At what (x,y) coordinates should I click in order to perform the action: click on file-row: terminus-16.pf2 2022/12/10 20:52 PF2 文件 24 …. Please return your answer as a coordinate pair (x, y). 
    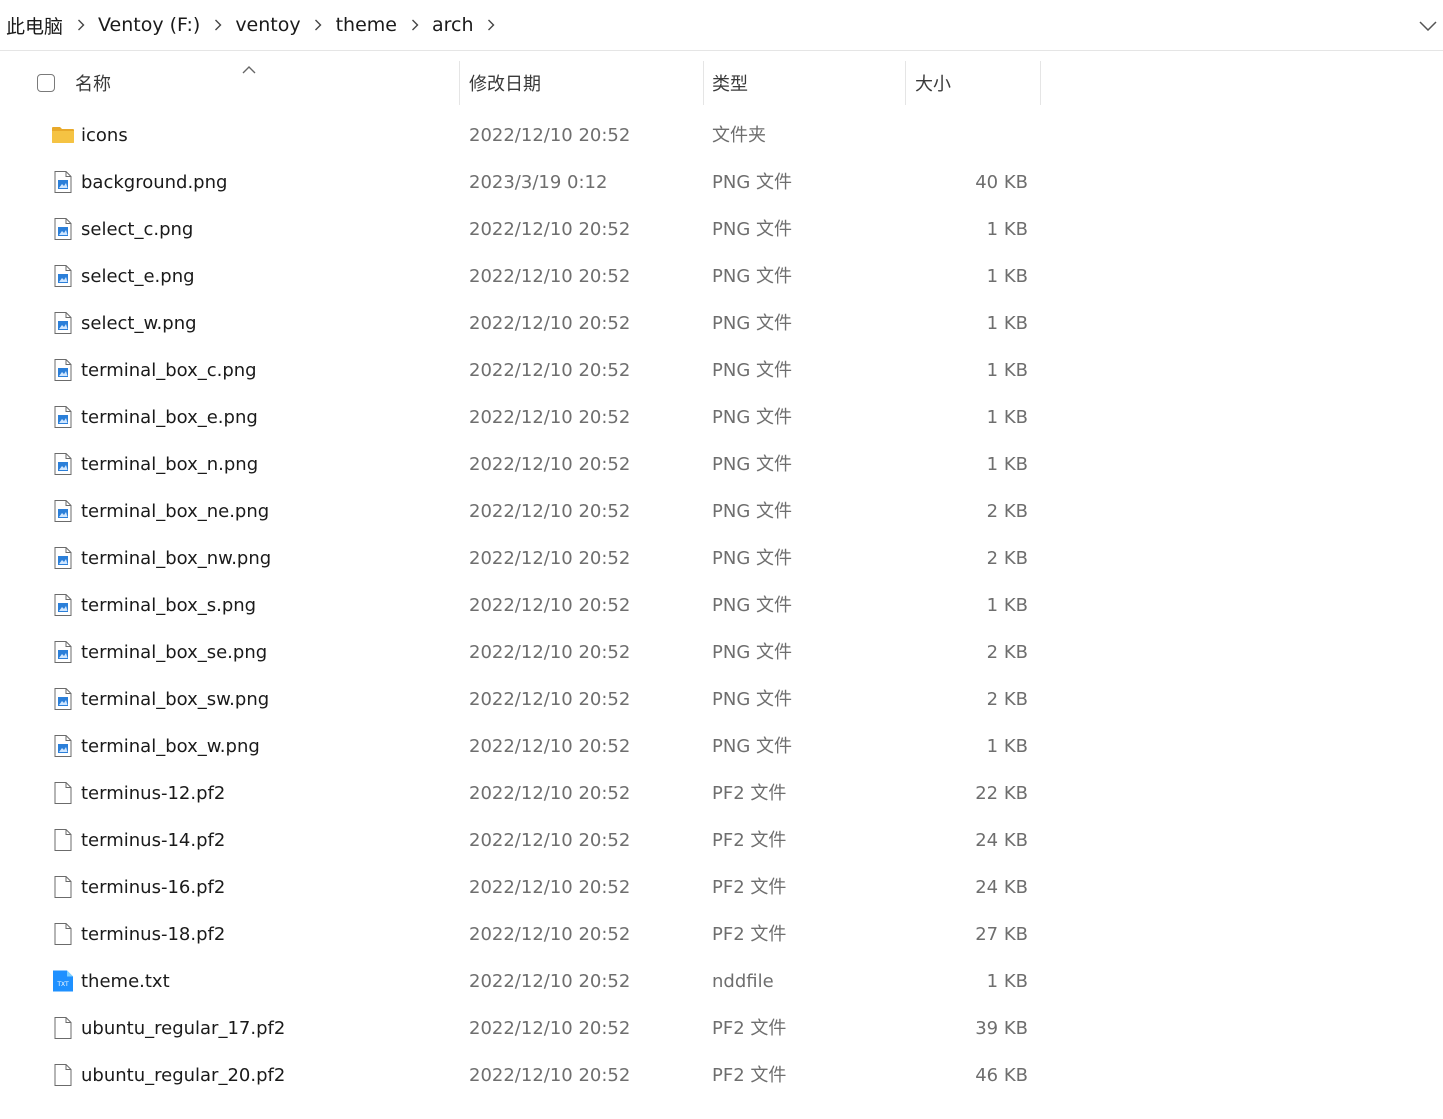
    Looking at the image, I should click on (520, 887).